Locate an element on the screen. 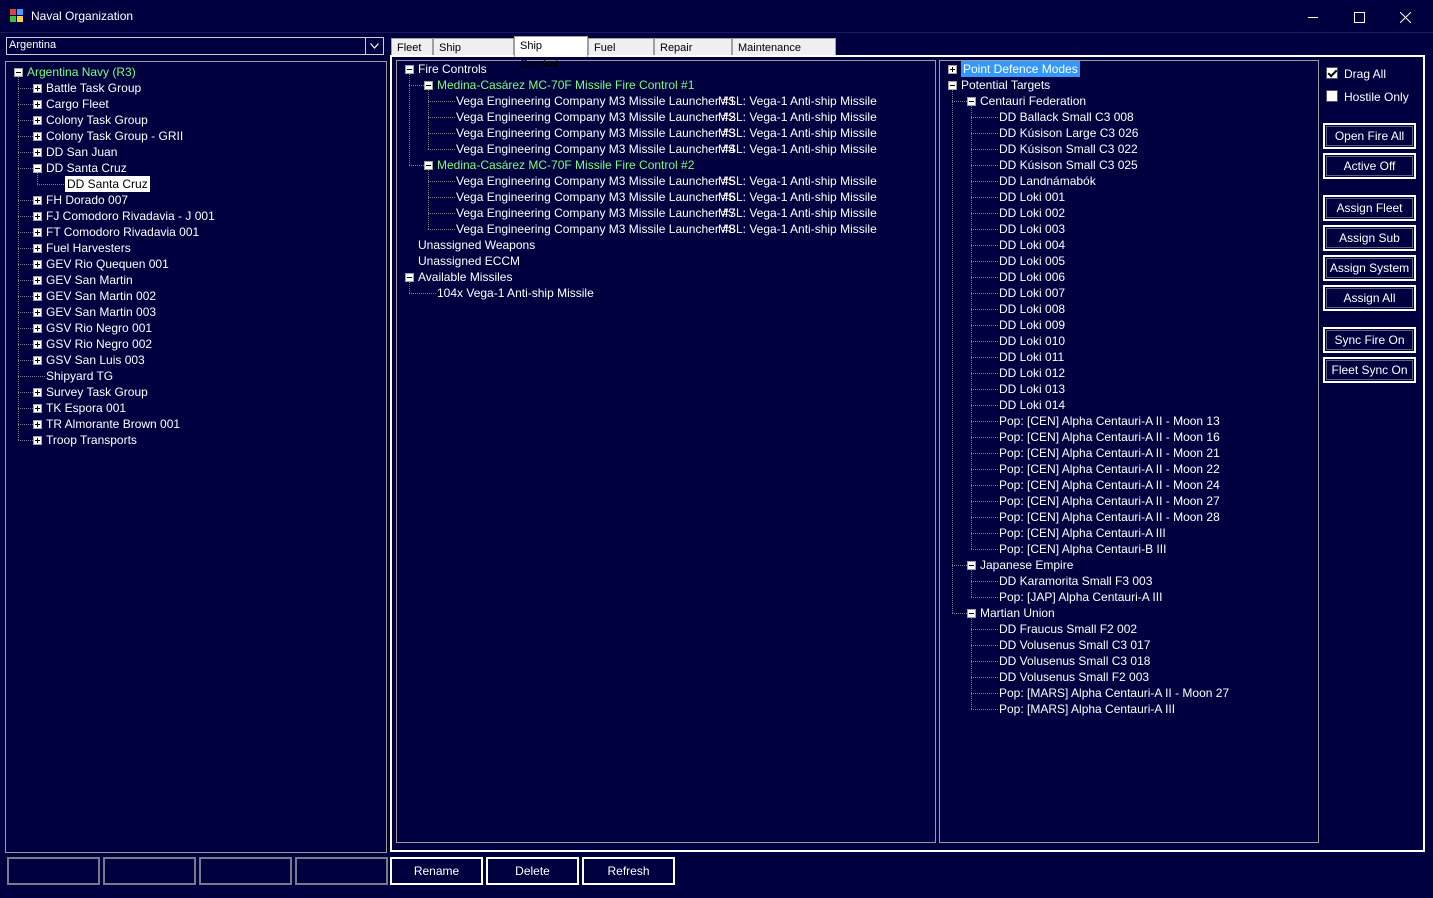  target-tree-item: DD Landnámabók is located at coordinates (1047, 181).